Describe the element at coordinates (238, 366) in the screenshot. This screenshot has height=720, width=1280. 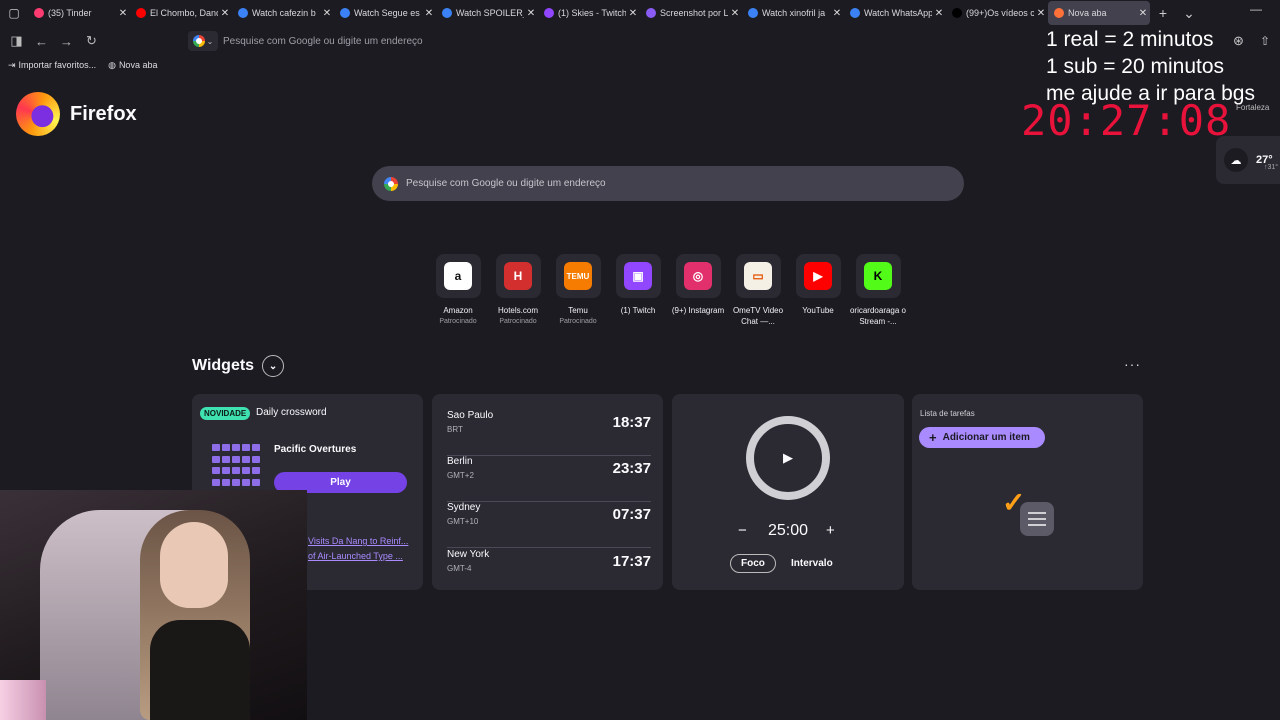
I see `widgets-title: Widgets ⌄` at that location.